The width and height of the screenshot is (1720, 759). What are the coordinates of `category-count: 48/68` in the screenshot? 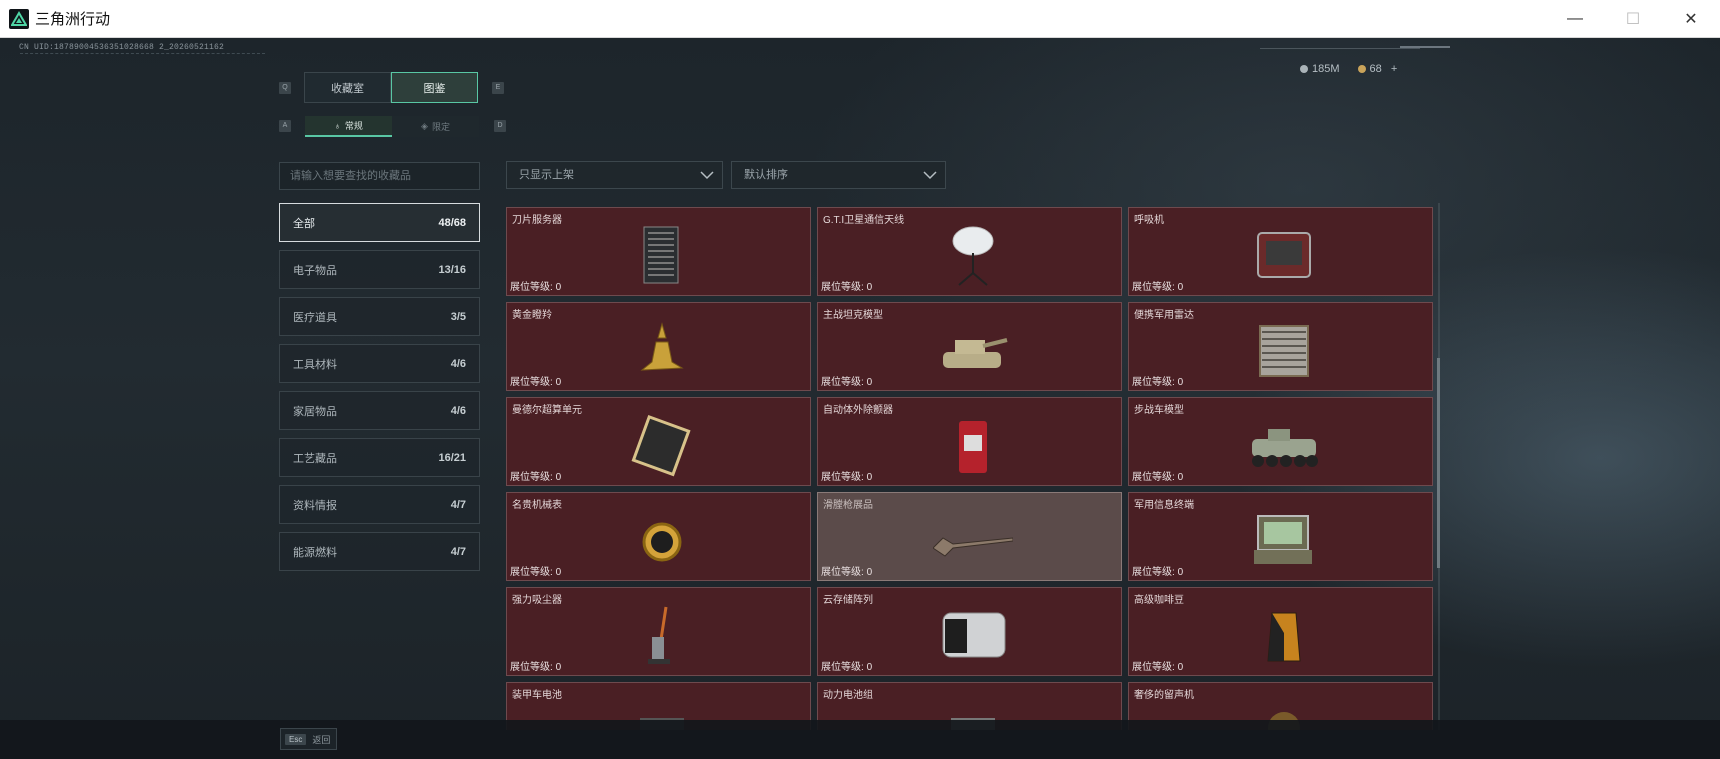 It's located at (452, 222).